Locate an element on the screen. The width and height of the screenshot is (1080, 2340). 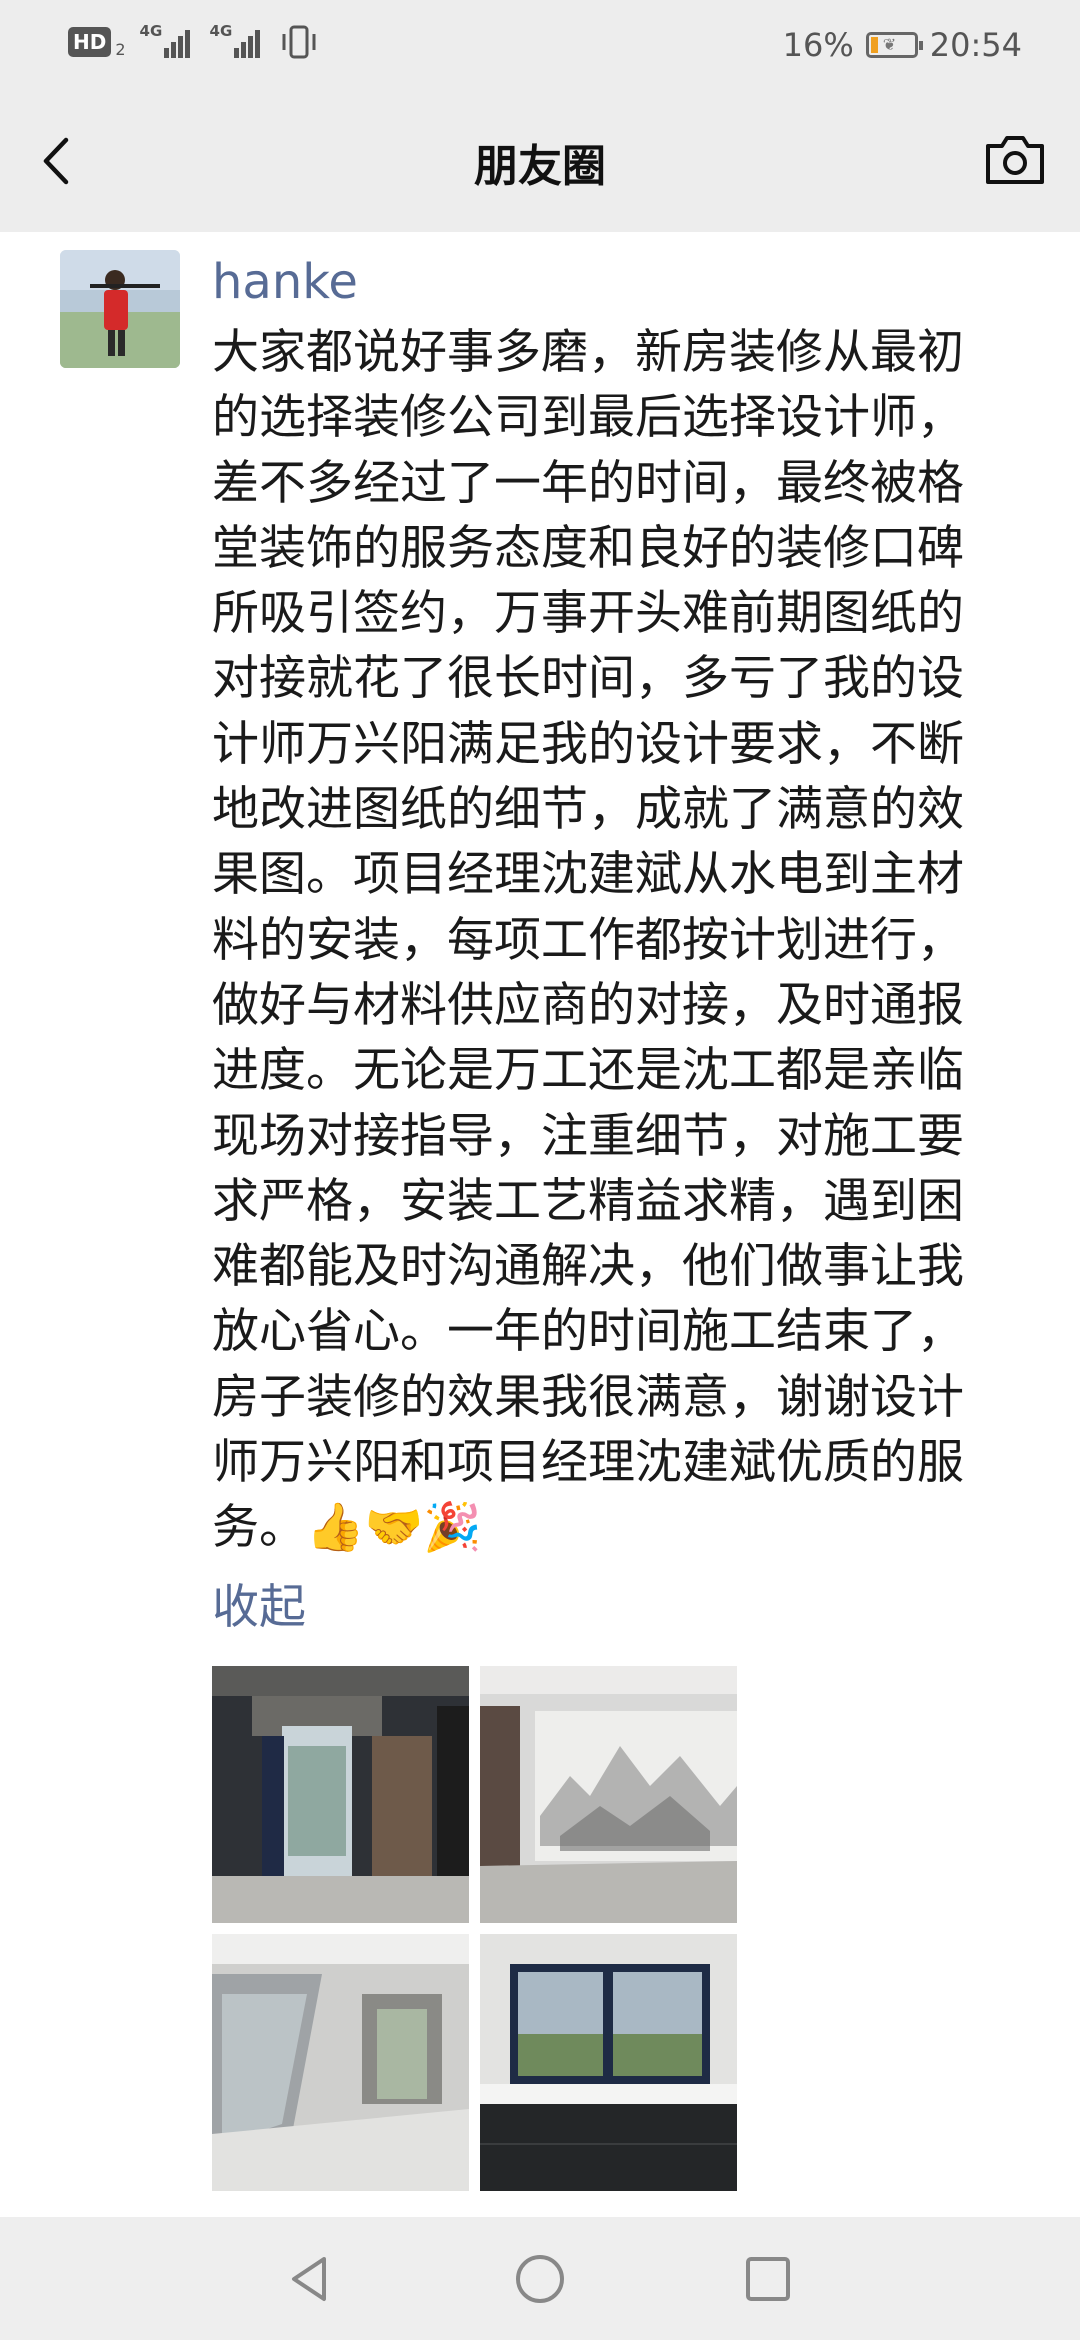
battery-icon: ❦ is located at coordinates (894, 45).